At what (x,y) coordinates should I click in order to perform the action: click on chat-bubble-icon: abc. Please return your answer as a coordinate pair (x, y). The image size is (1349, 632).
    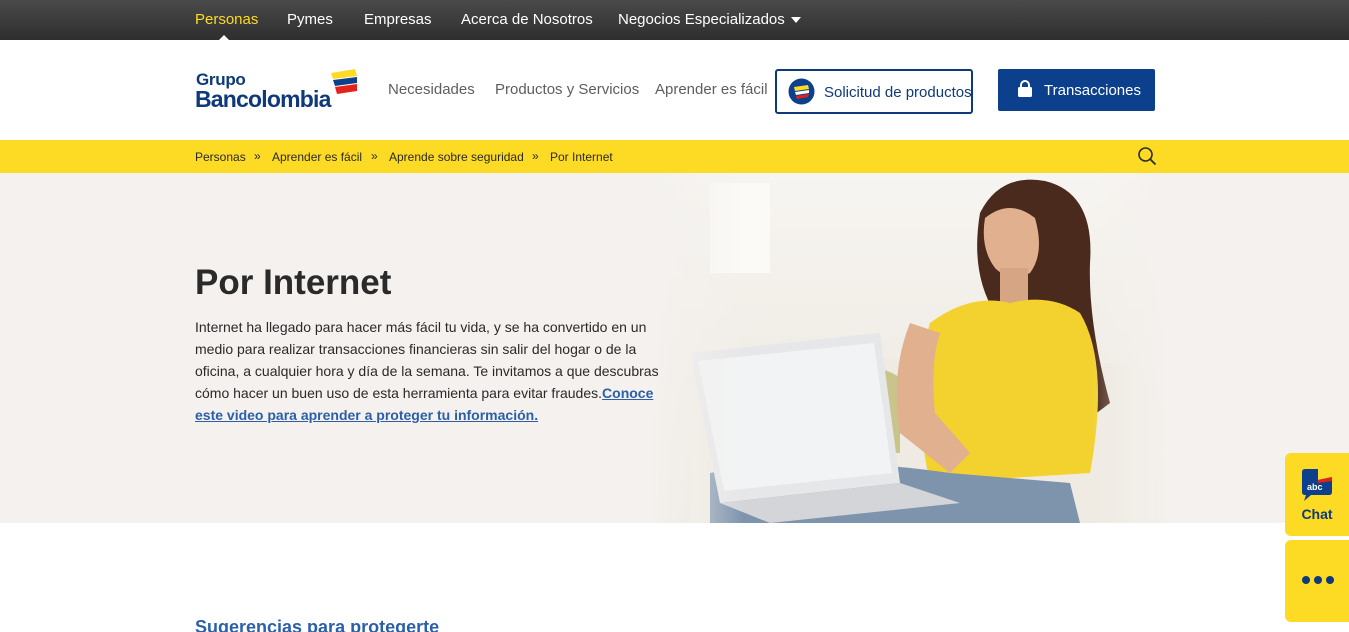
    Looking at the image, I should click on (1317, 485).